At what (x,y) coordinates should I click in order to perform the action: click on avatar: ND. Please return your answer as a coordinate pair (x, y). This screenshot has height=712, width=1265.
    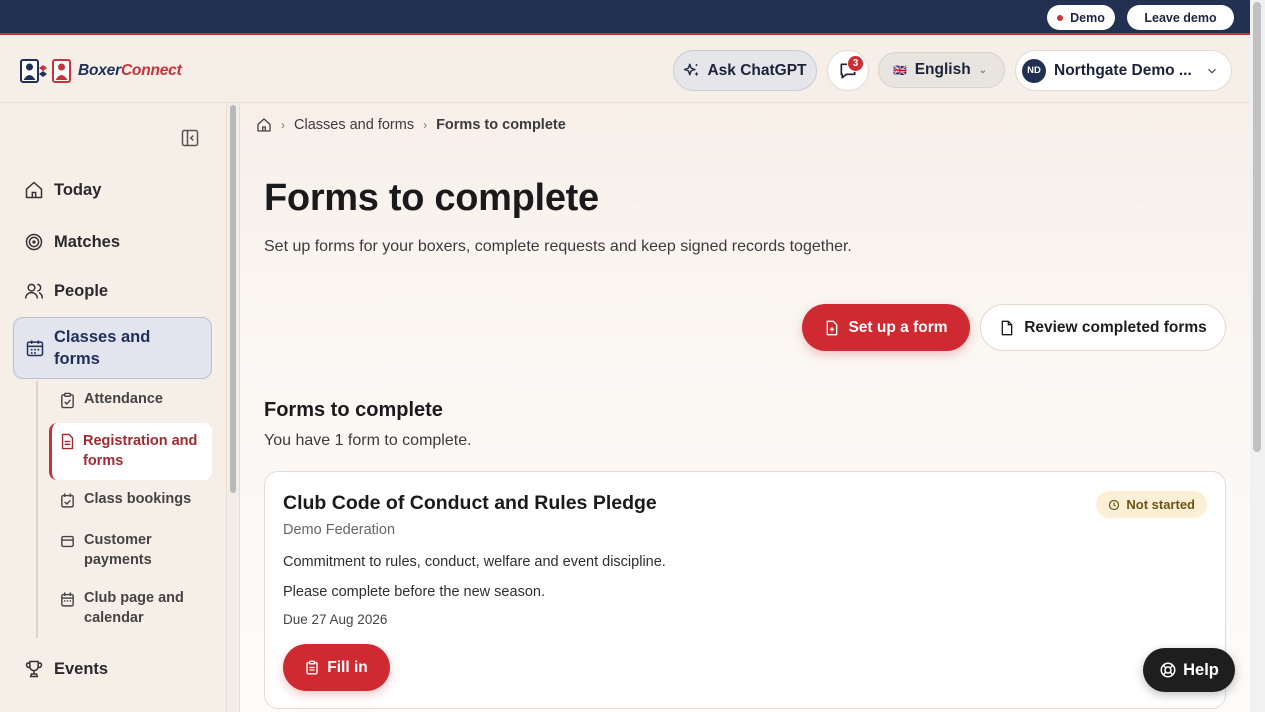
    Looking at the image, I should click on (1034, 70).